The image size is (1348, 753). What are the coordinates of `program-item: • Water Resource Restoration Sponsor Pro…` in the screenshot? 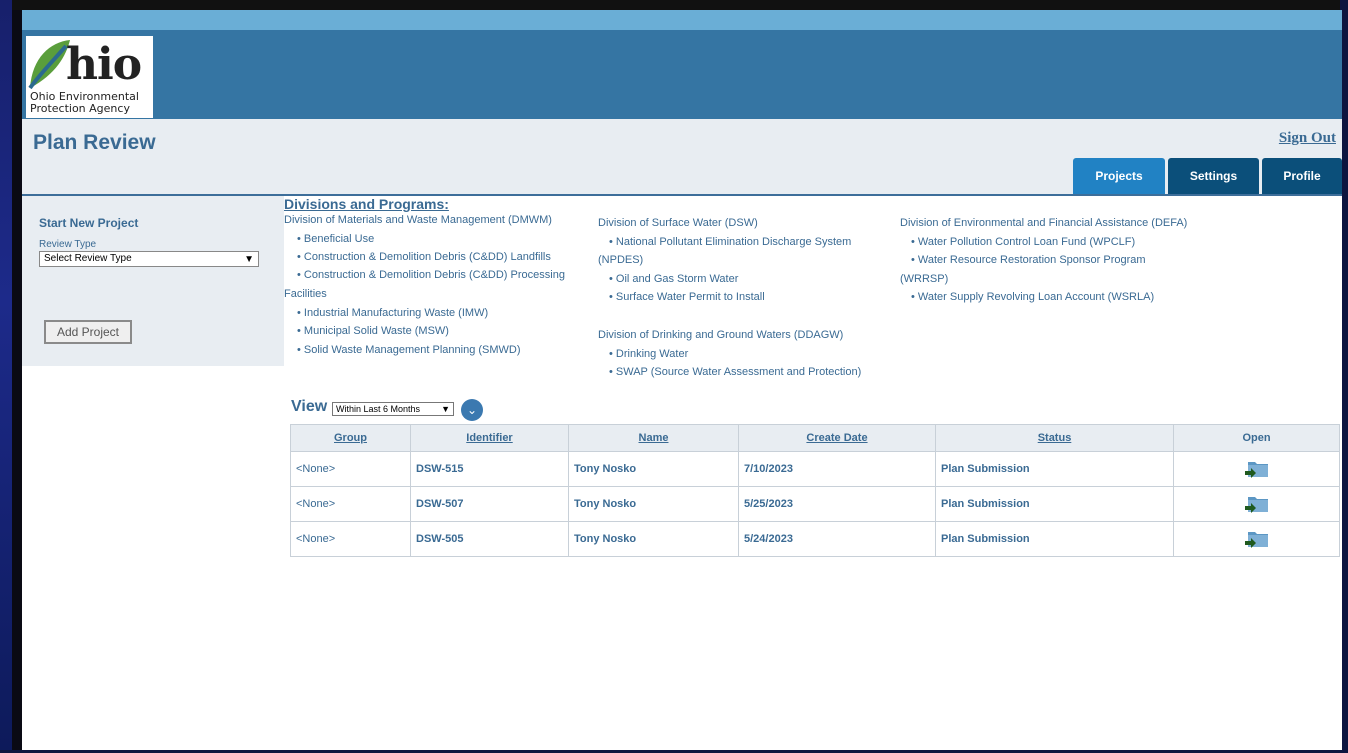 It's located at (1028, 260).